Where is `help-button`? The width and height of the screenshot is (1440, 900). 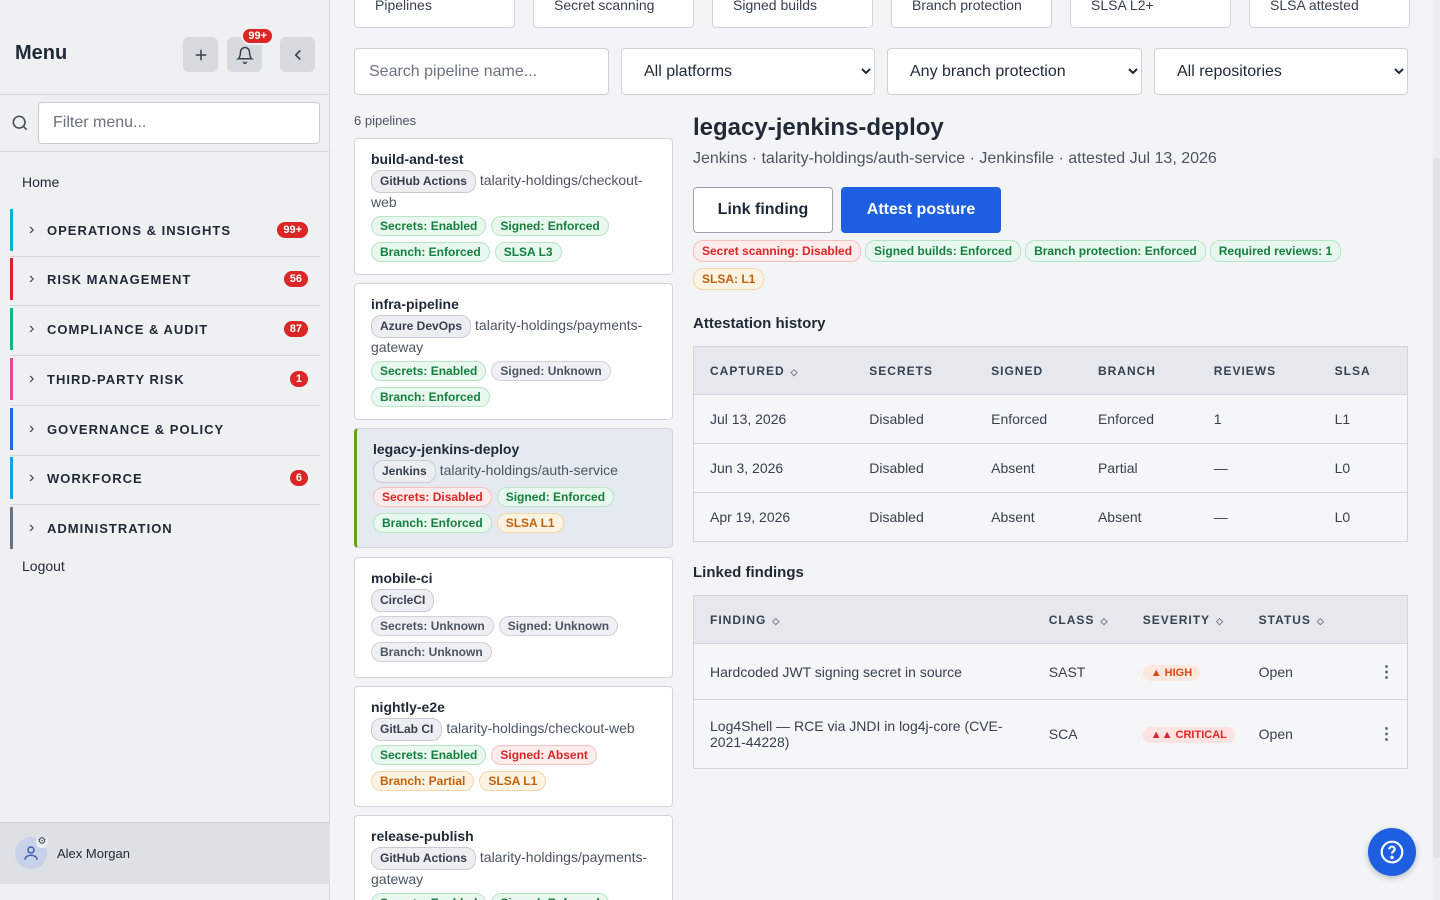
help-button is located at coordinates (1392, 852).